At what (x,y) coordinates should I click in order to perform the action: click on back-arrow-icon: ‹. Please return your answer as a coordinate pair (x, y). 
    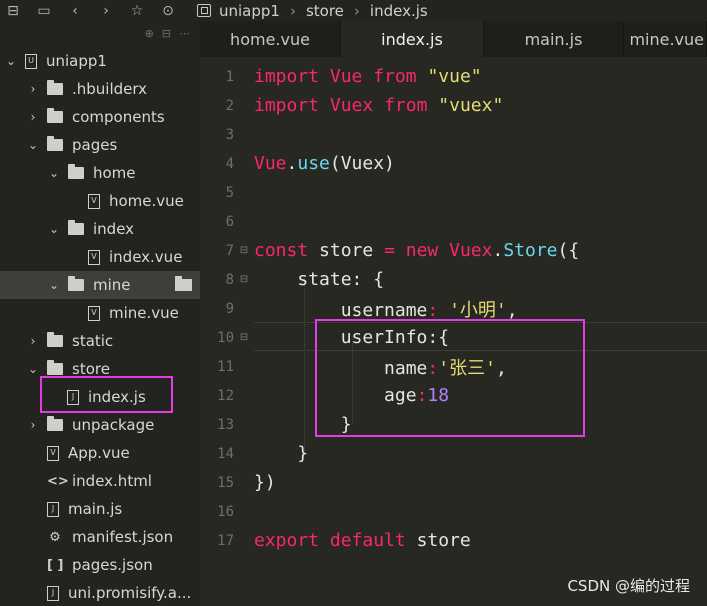
    Looking at the image, I should click on (75, 10).